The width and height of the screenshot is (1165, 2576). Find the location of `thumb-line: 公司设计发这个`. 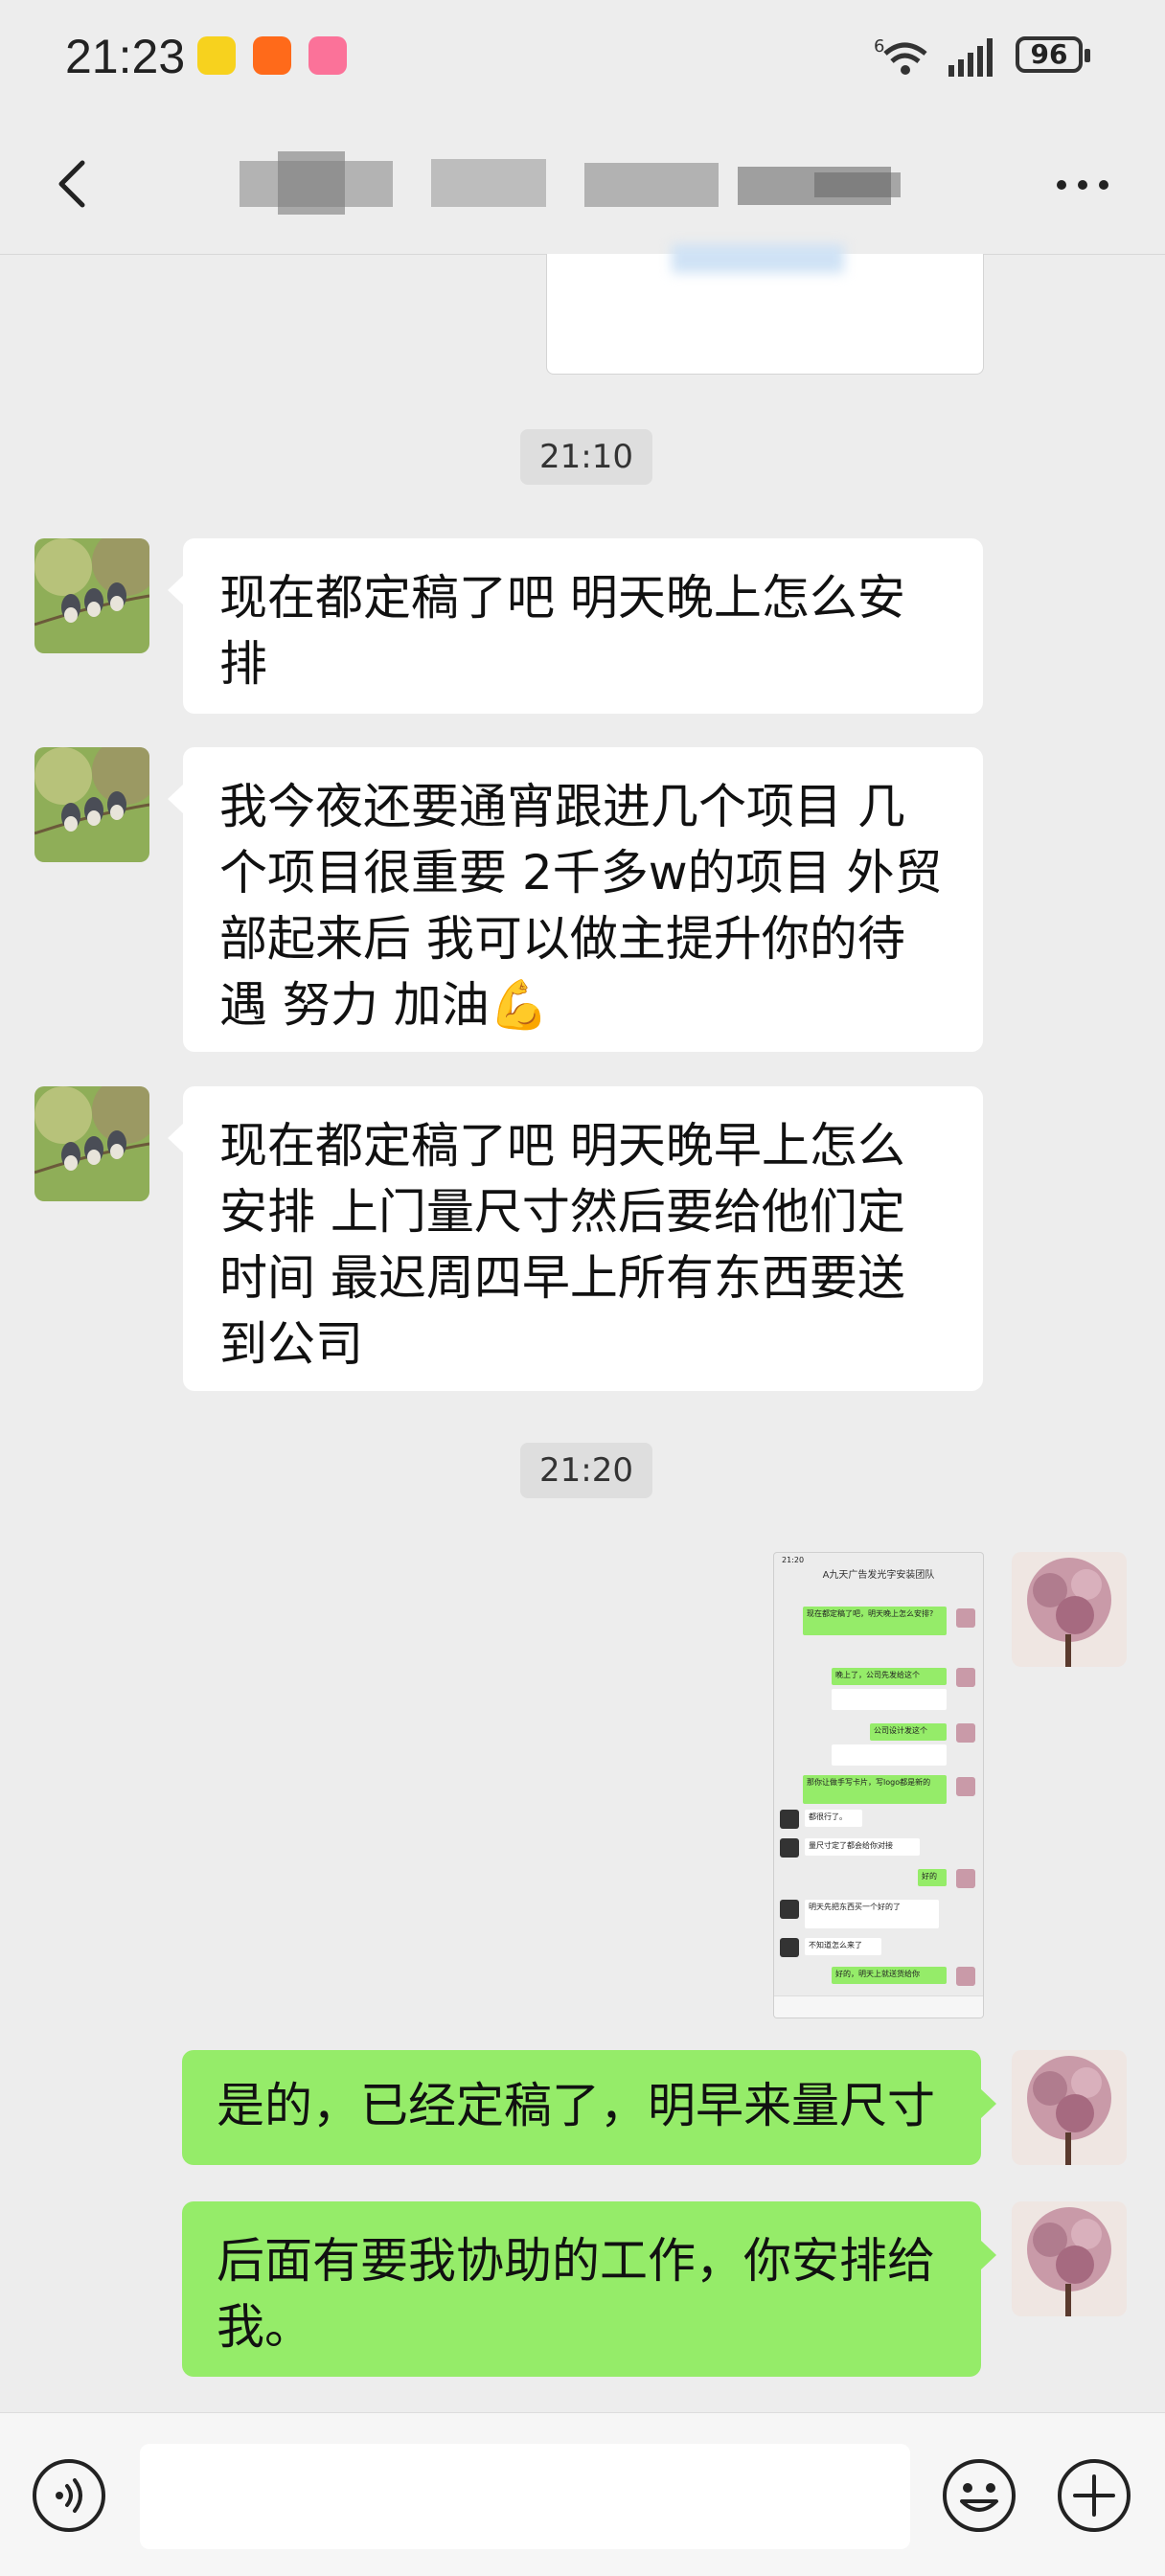

thumb-line: 公司设计发这个 is located at coordinates (909, 1732).